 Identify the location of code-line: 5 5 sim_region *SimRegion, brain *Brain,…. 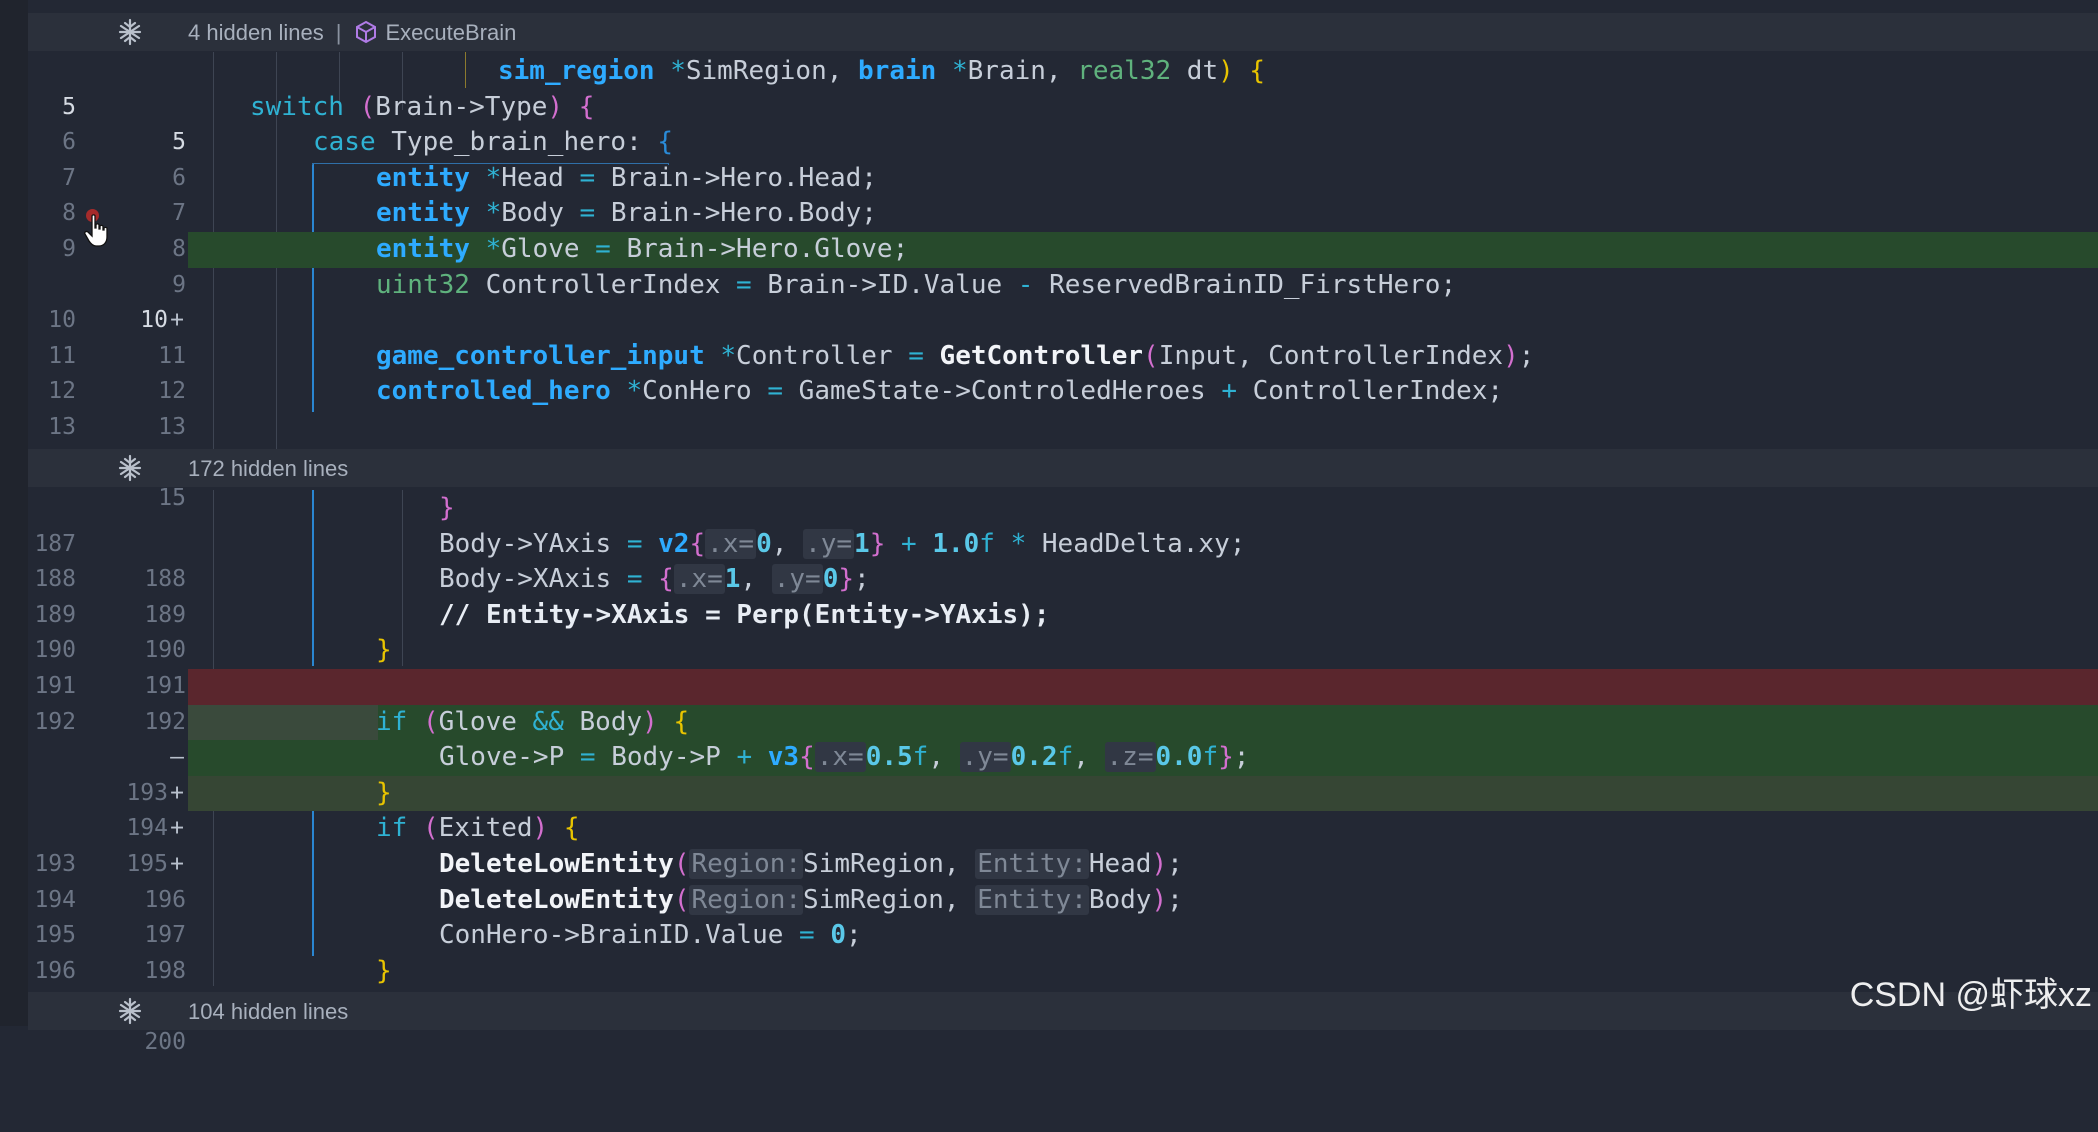
(1063, 104).